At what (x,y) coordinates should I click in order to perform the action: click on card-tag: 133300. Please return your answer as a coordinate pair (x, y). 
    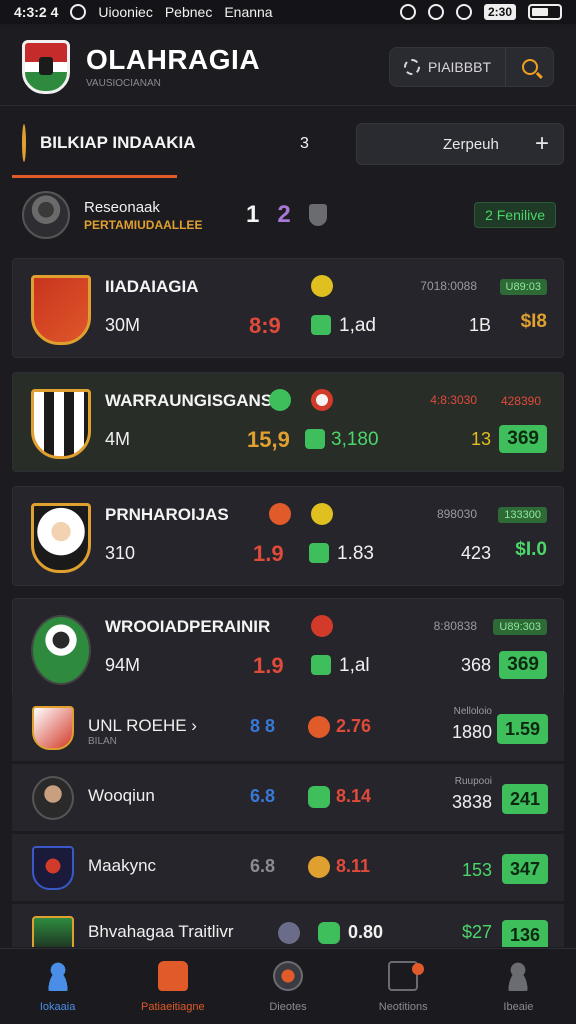
    Looking at the image, I should click on (522, 515).